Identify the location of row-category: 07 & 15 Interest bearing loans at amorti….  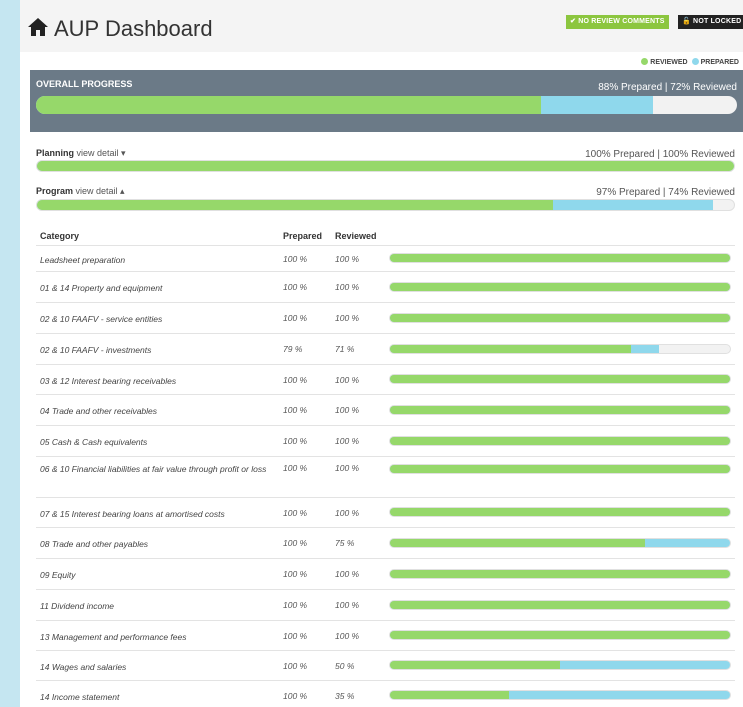
(160, 514).